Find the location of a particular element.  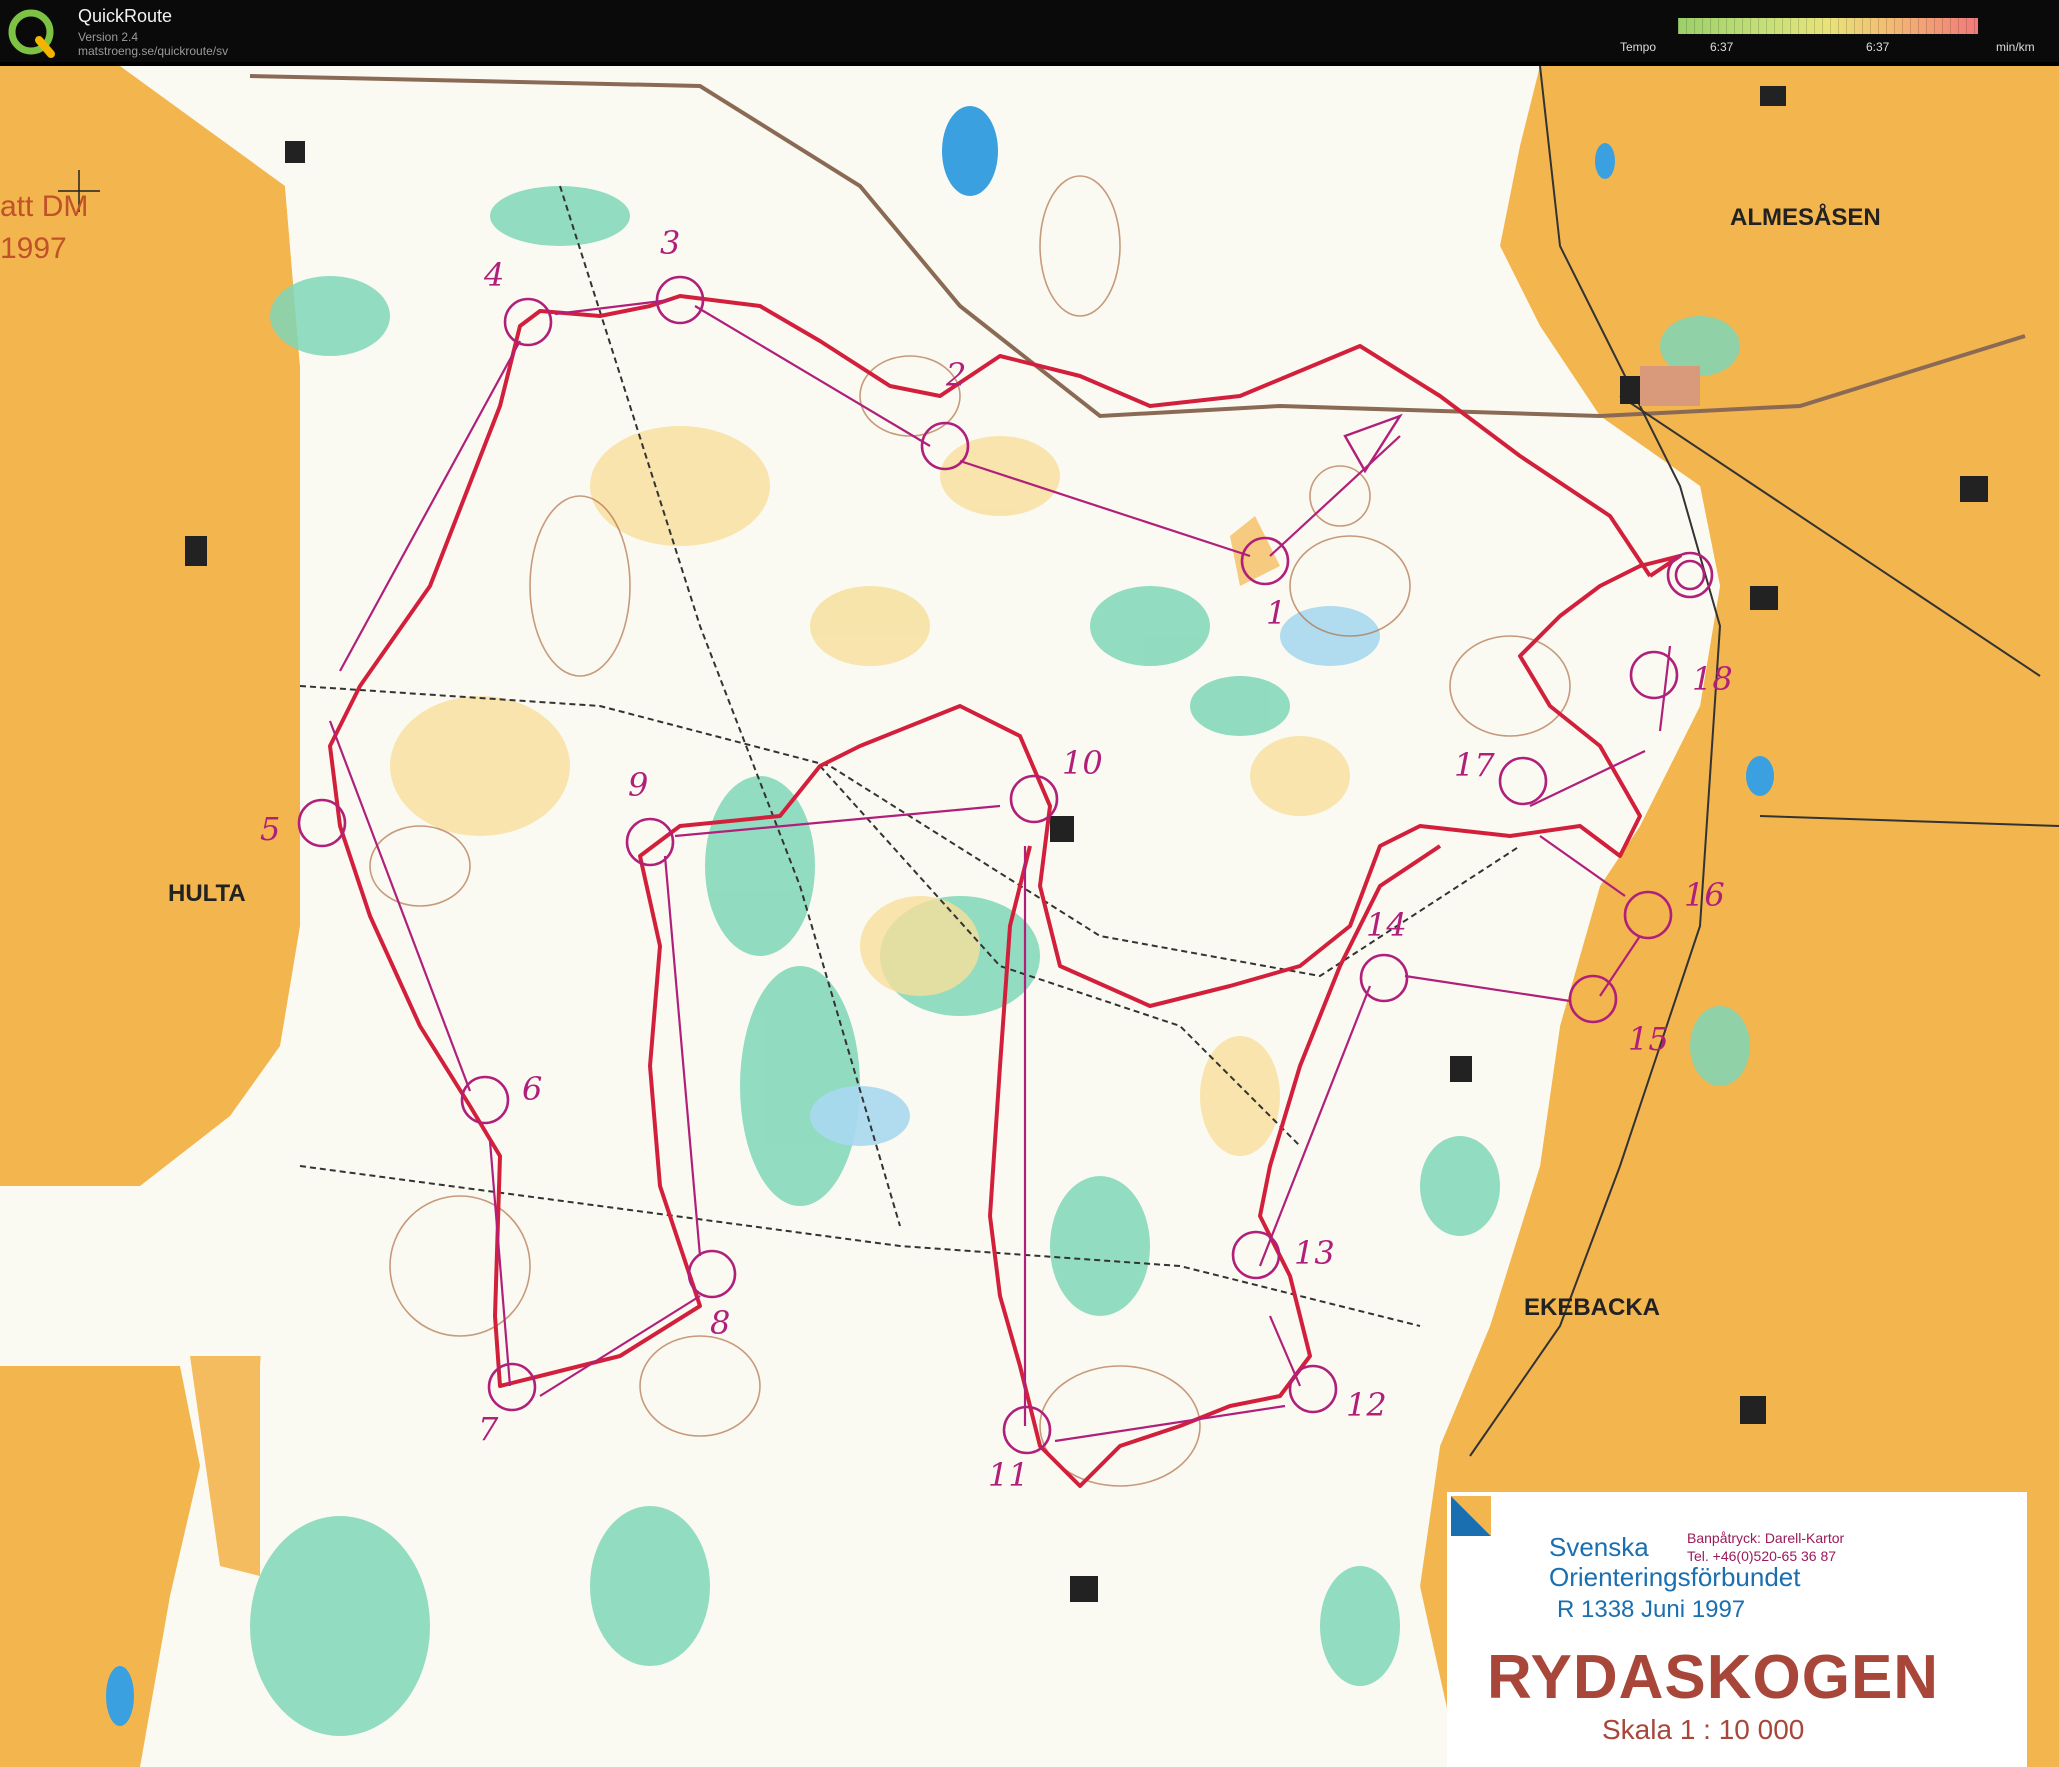

control-number-18: 18 is located at coordinates (1712, 679).